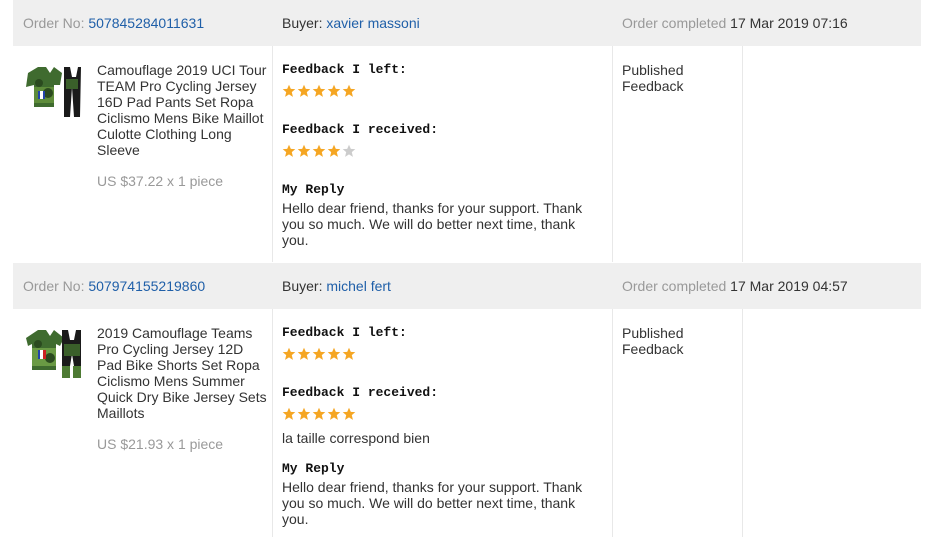 The image size is (934, 537). What do you see at coordinates (789, 23) in the screenshot?
I see `completed-date: 17 Mar 2019 07:16` at bounding box center [789, 23].